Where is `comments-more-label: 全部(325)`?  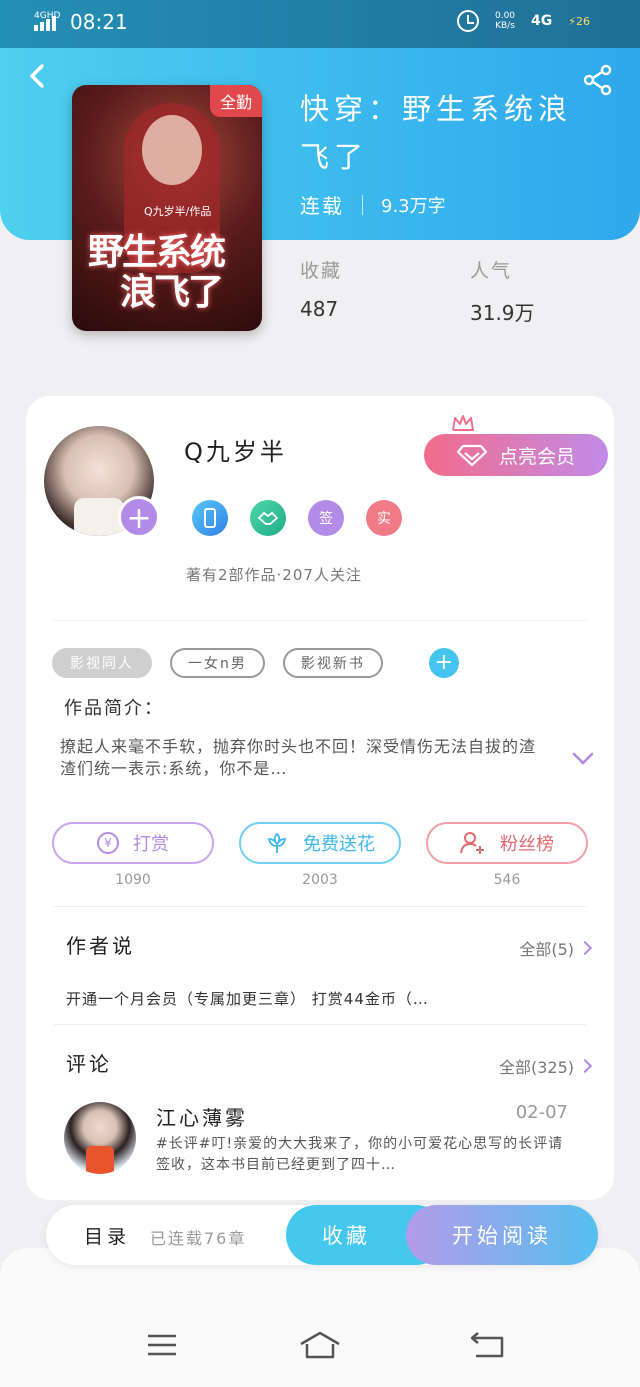
comments-more-label: 全部(325) is located at coordinates (536, 1067).